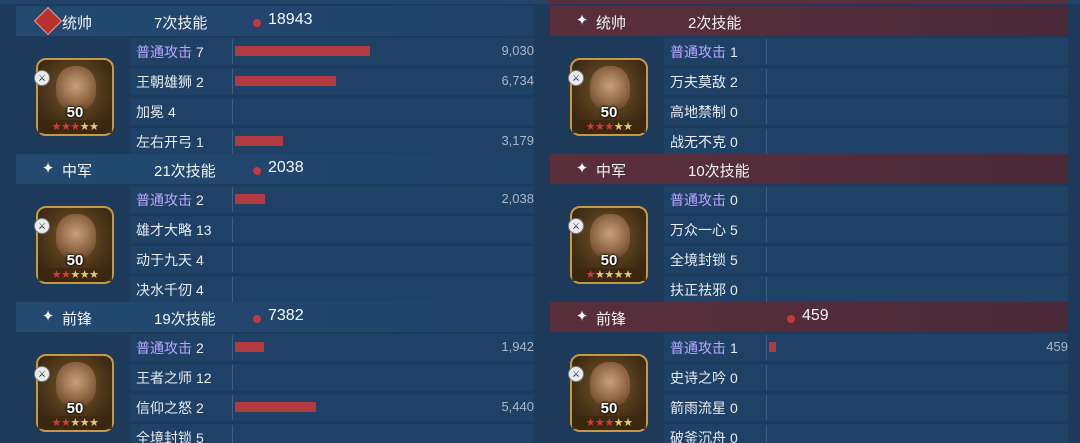 This screenshot has width=1080, height=443. I want to click on skill-title: 决水千仞, so click(164, 290).